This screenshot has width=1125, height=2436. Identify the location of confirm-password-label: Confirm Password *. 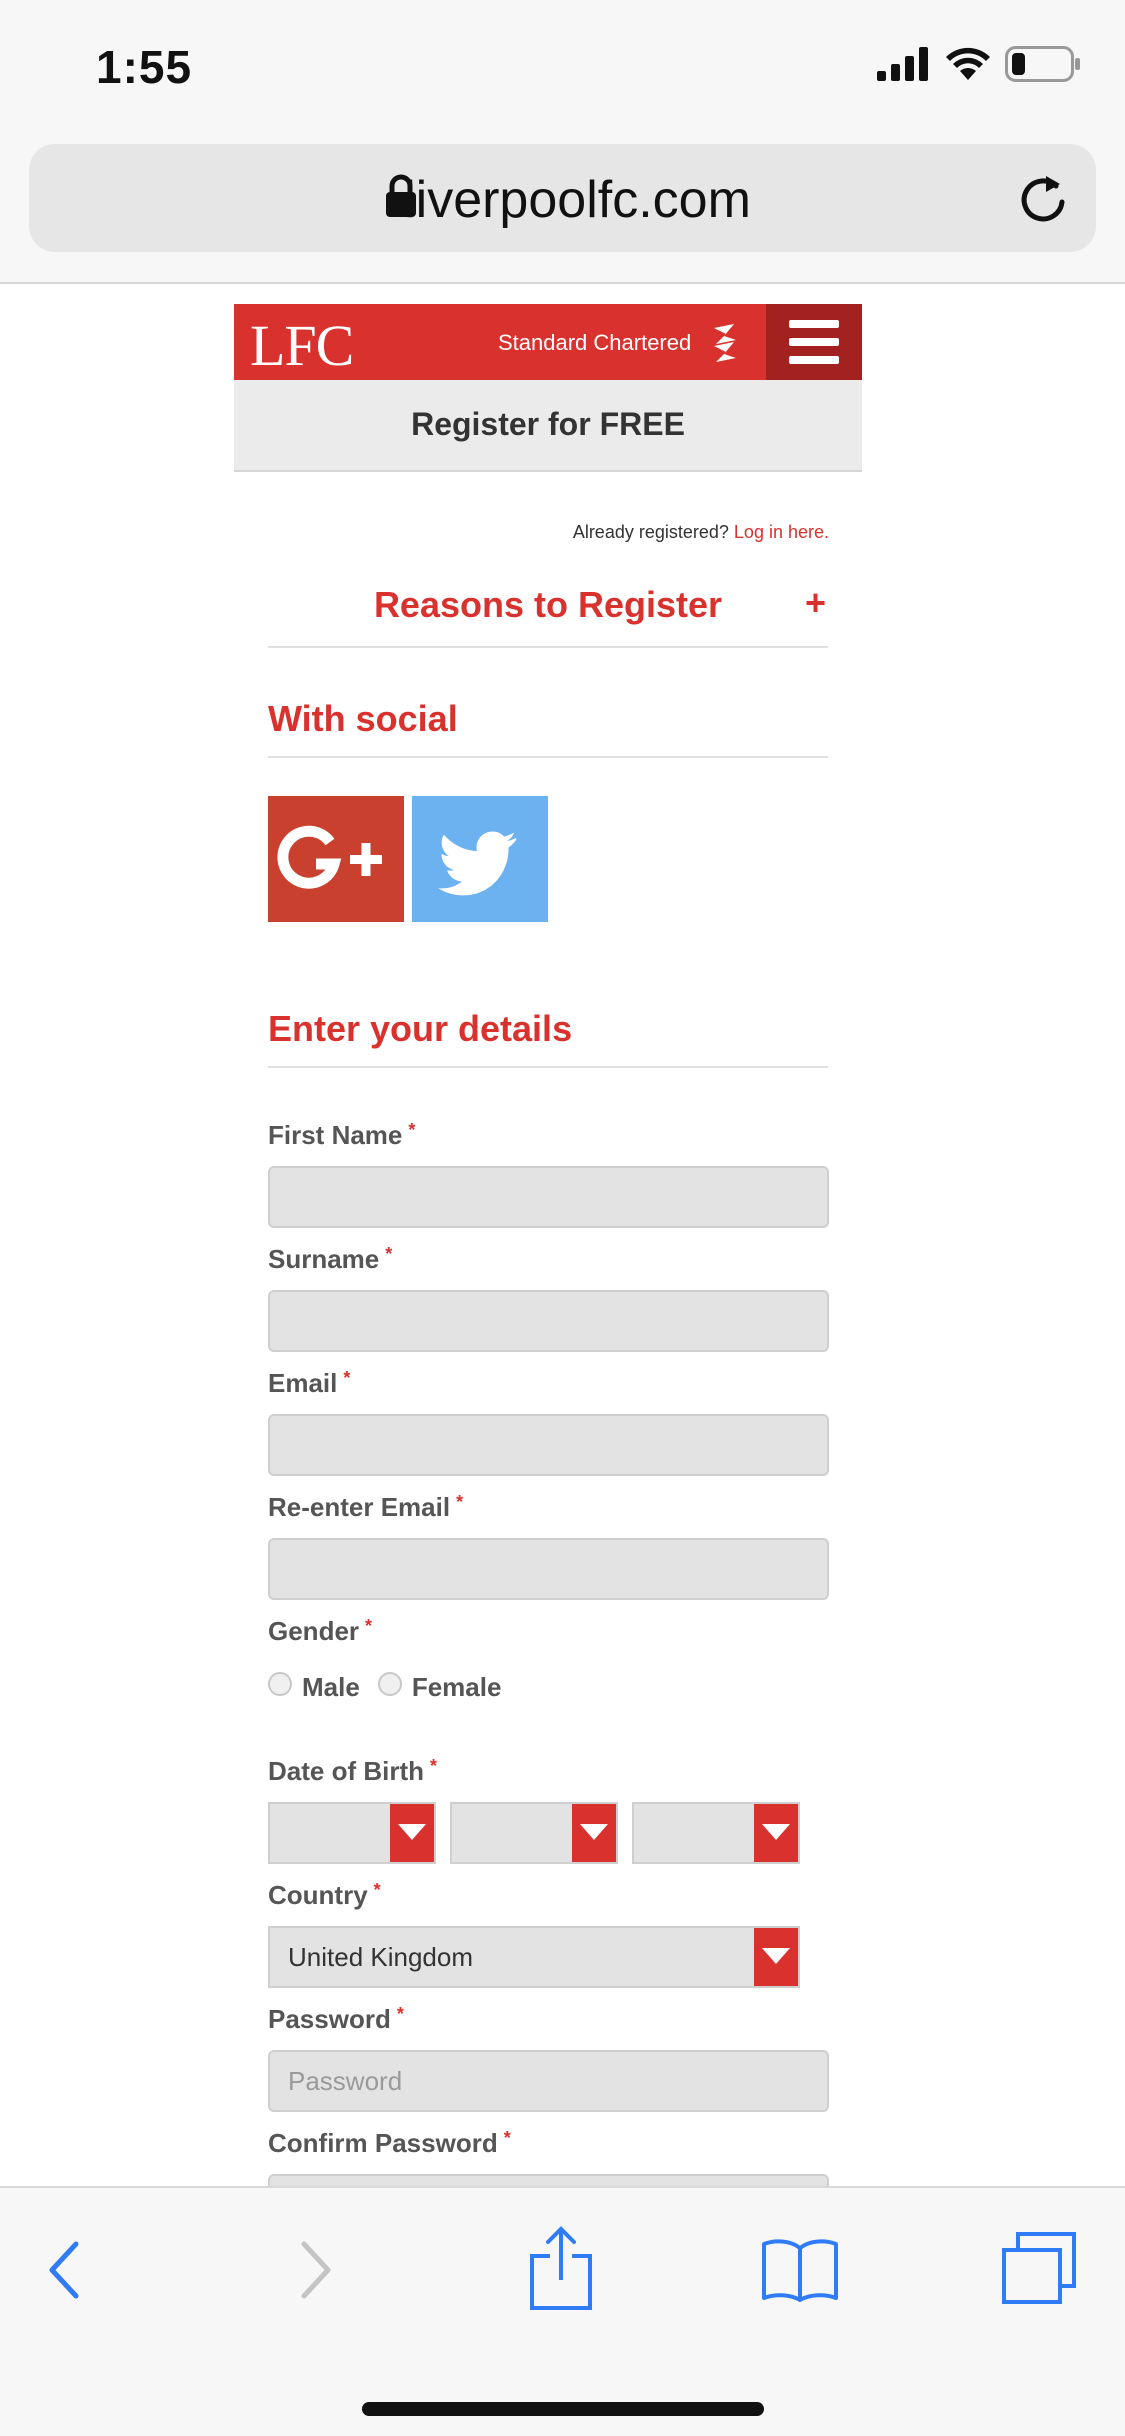
(389, 2143).